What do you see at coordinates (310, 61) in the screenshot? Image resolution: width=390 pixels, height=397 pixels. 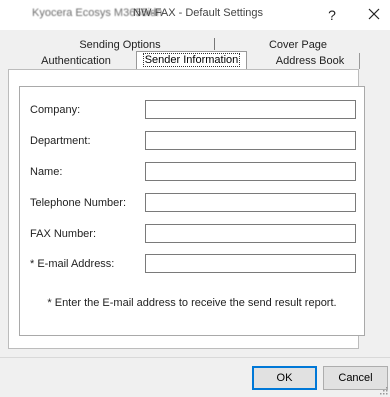 I see `tab-address-book: Address Book` at bounding box center [310, 61].